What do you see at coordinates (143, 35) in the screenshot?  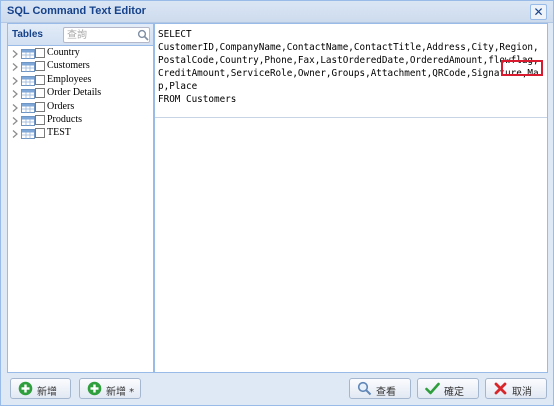 I see `search-icon` at bounding box center [143, 35].